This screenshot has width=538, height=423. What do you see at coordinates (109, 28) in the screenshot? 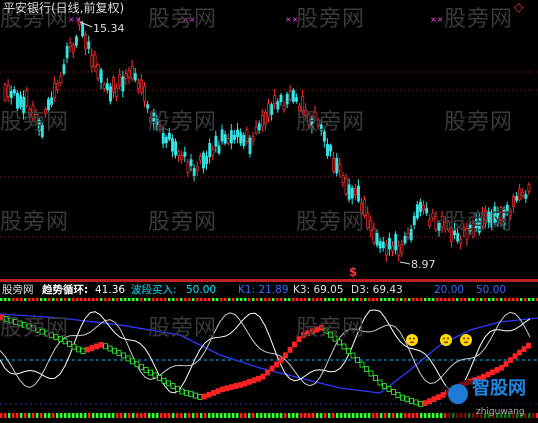
I see `high-price-label: 15.34` at bounding box center [109, 28].